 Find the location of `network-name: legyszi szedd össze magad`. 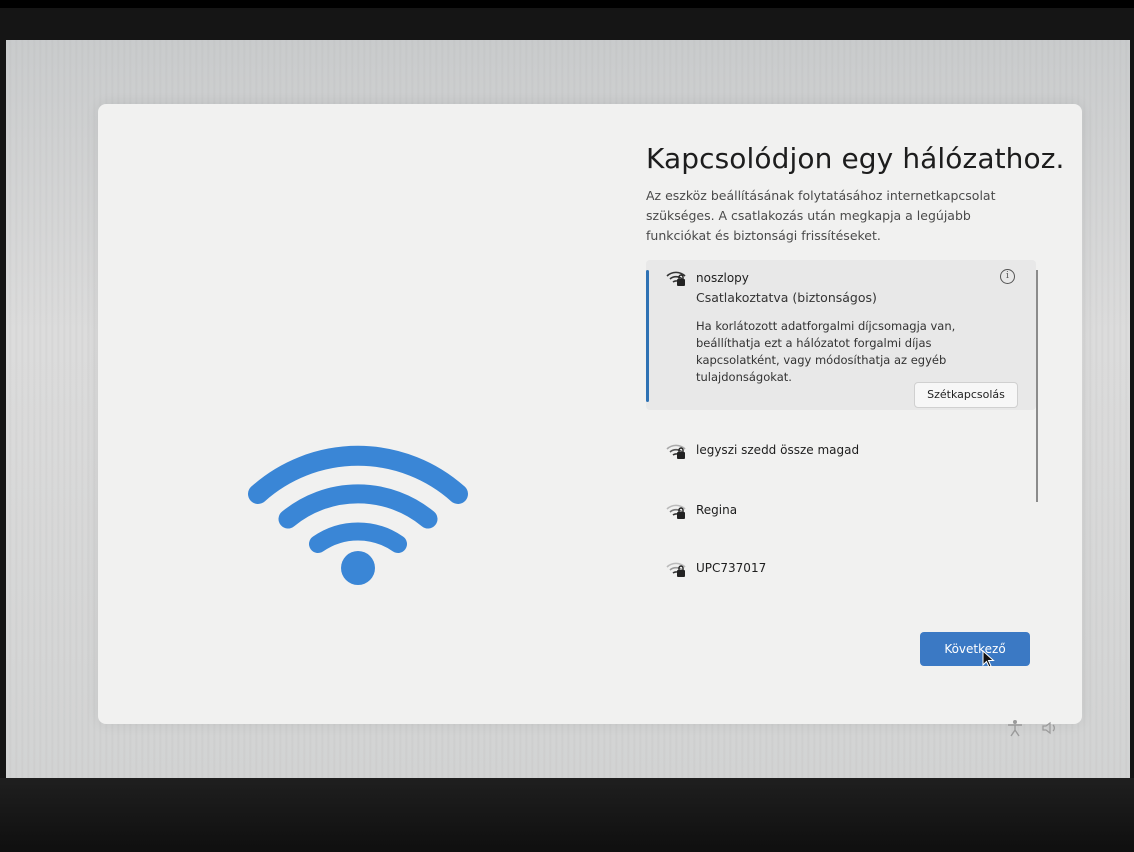

network-name: legyszi szedd össze magad is located at coordinates (778, 450).